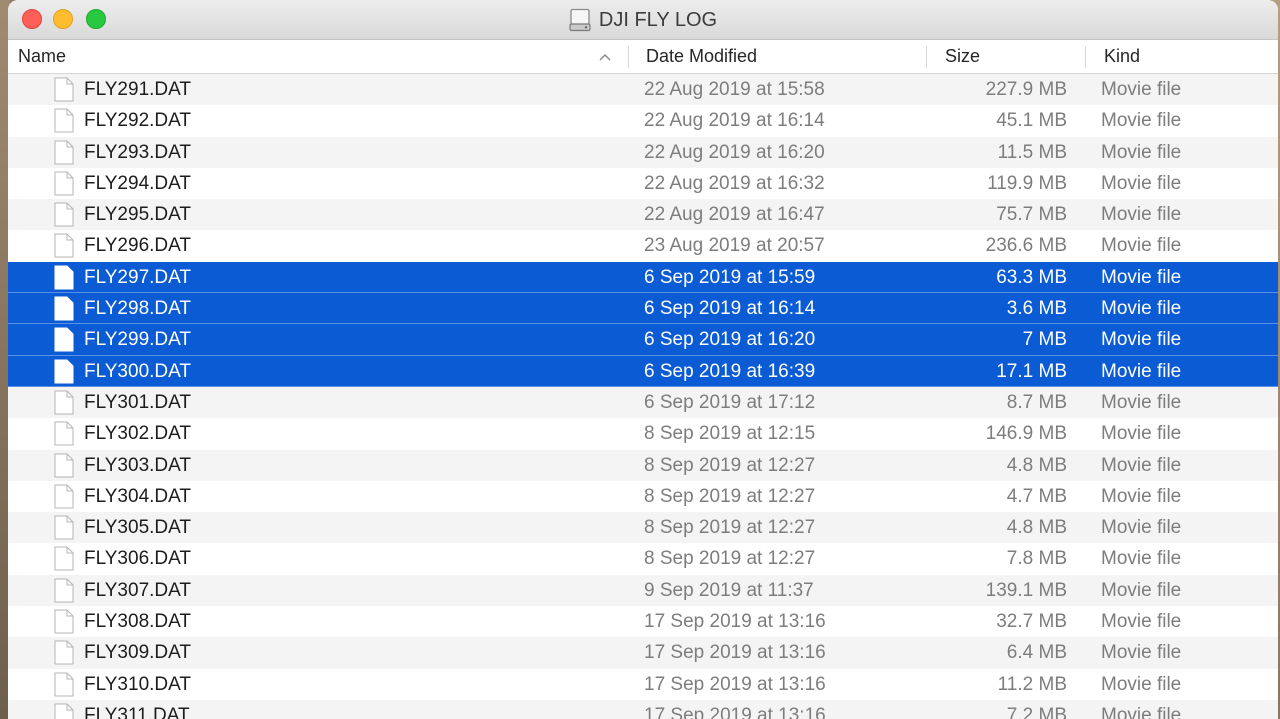 This screenshot has width=1280, height=719. I want to click on file-size: 17.1 MB, so click(1031, 371).